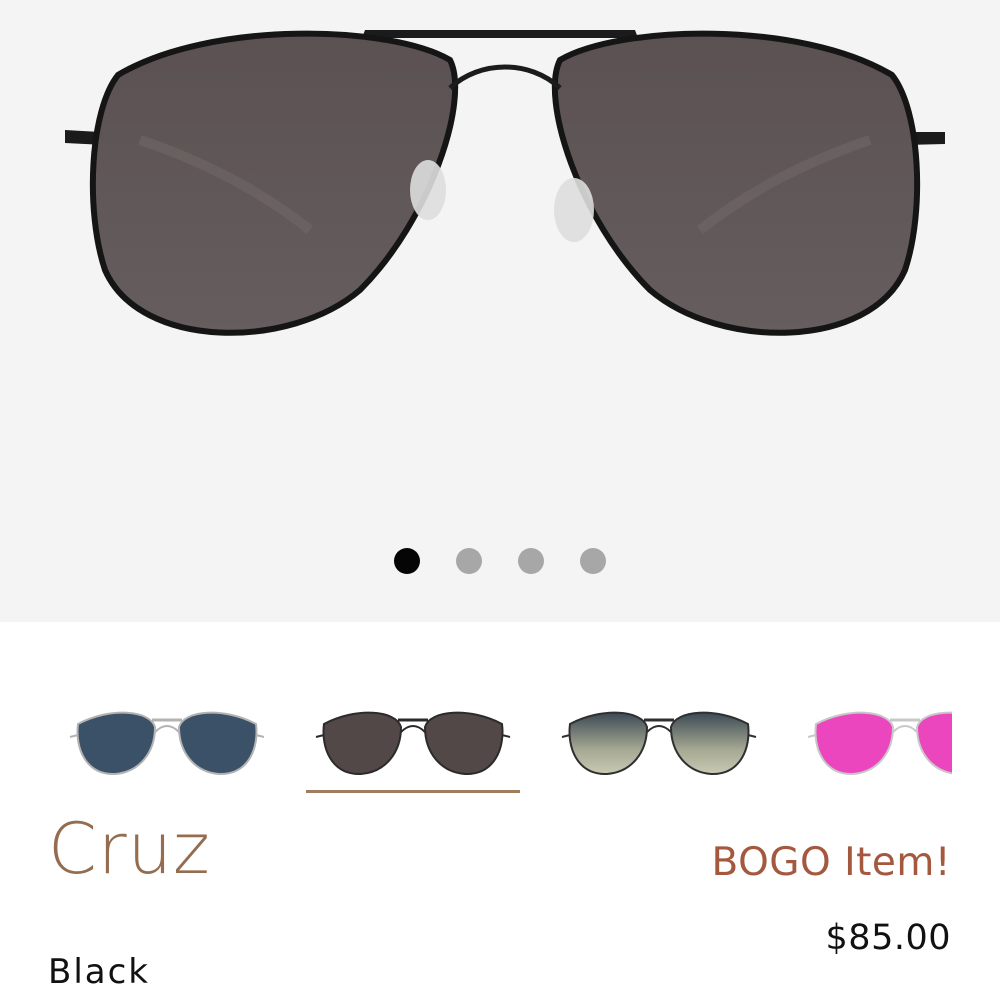 This screenshot has width=1000, height=1000. What do you see at coordinates (413, 791) in the screenshot?
I see `selected-variant-indicator` at bounding box center [413, 791].